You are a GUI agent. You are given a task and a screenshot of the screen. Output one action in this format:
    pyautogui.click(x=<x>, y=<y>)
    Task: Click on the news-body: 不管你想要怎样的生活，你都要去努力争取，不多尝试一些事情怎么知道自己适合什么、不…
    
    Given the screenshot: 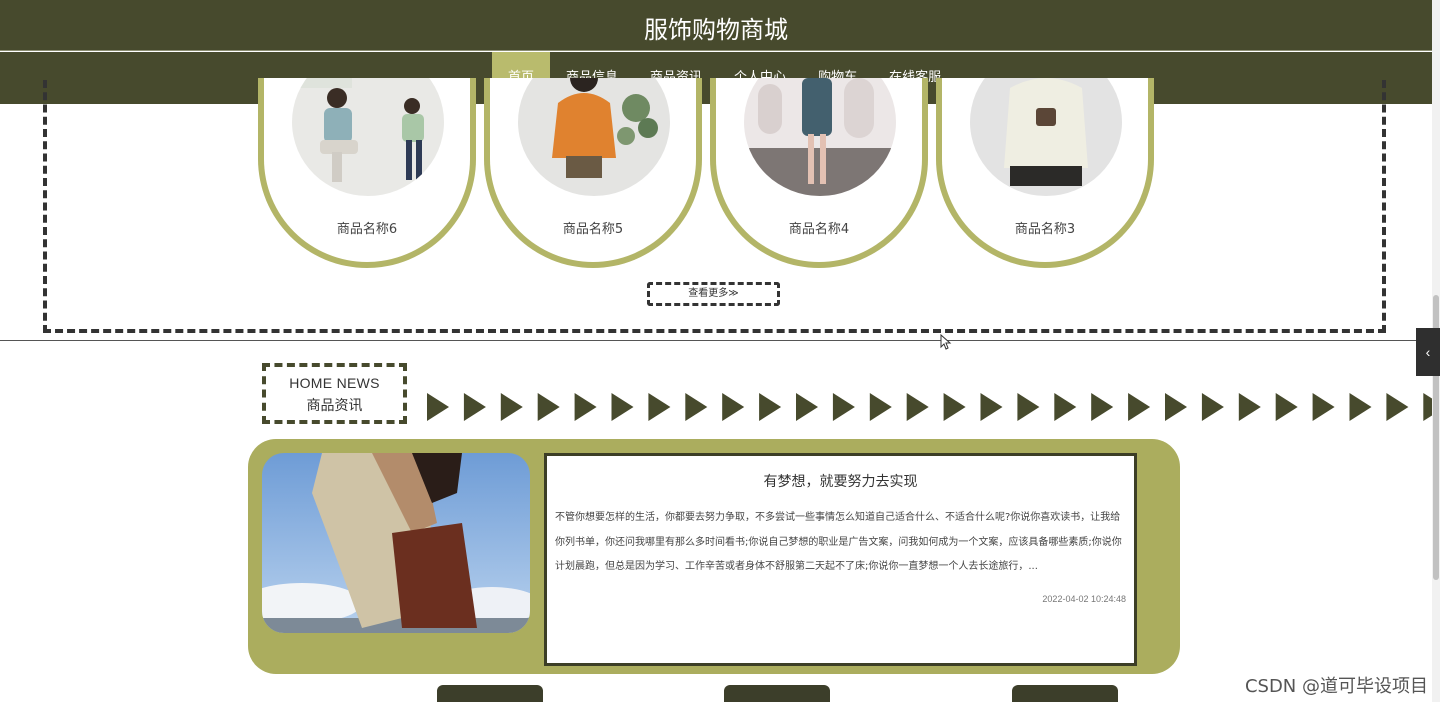 What is the action you would take?
    pyautogui.click(x=838, y=542)
    